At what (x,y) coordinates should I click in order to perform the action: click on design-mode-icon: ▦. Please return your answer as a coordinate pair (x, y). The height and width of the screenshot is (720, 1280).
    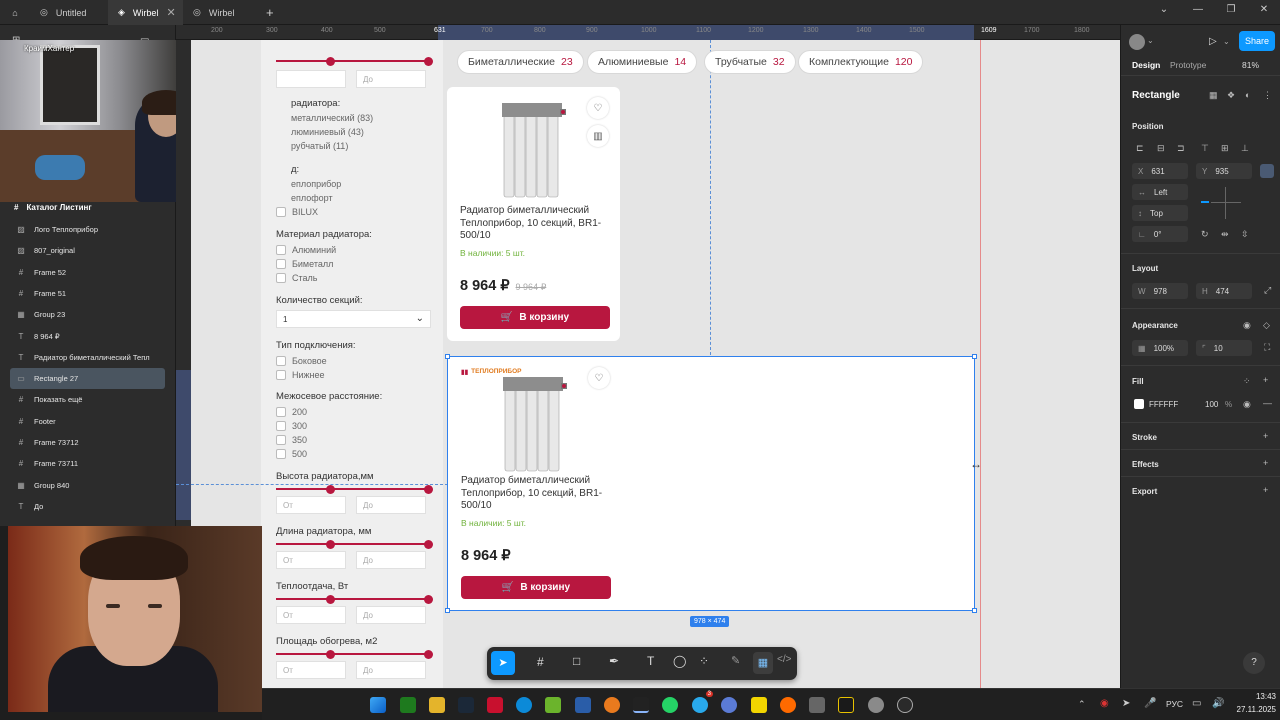
    Looking at the image, I should click on (763, 663).